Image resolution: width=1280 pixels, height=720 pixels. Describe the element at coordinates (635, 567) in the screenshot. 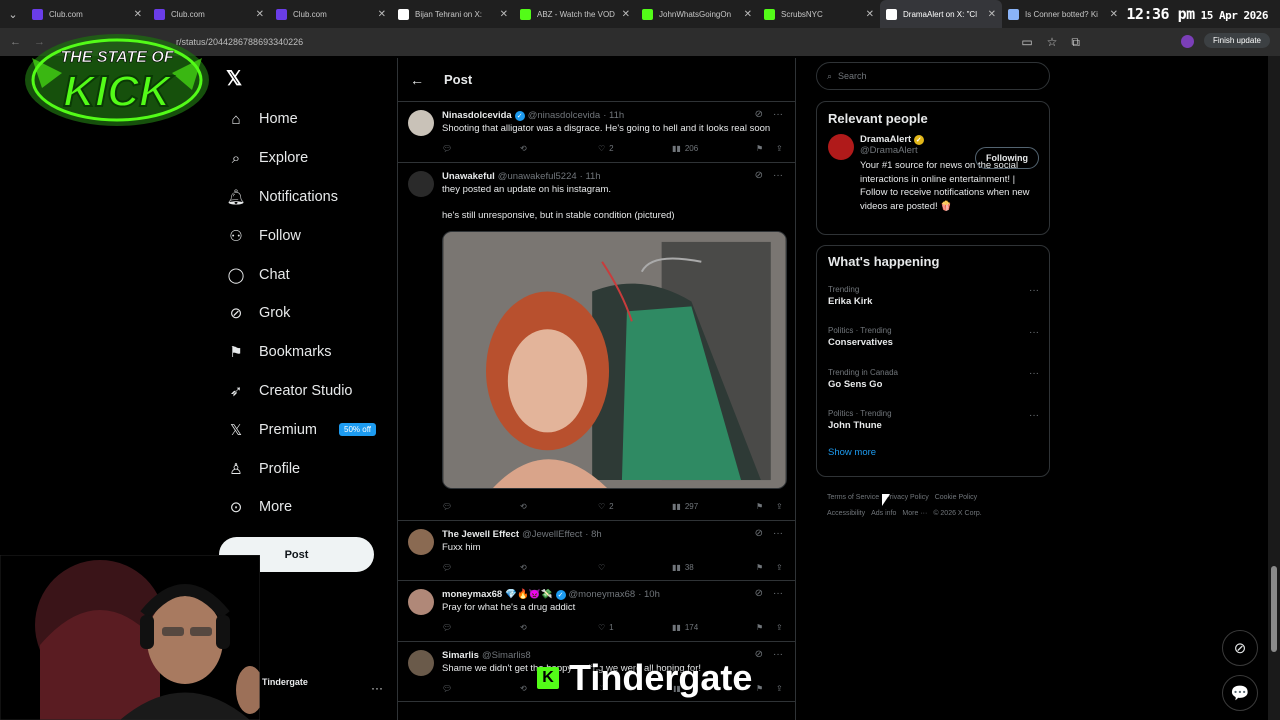

I see `like-icon: ♡` at that location.